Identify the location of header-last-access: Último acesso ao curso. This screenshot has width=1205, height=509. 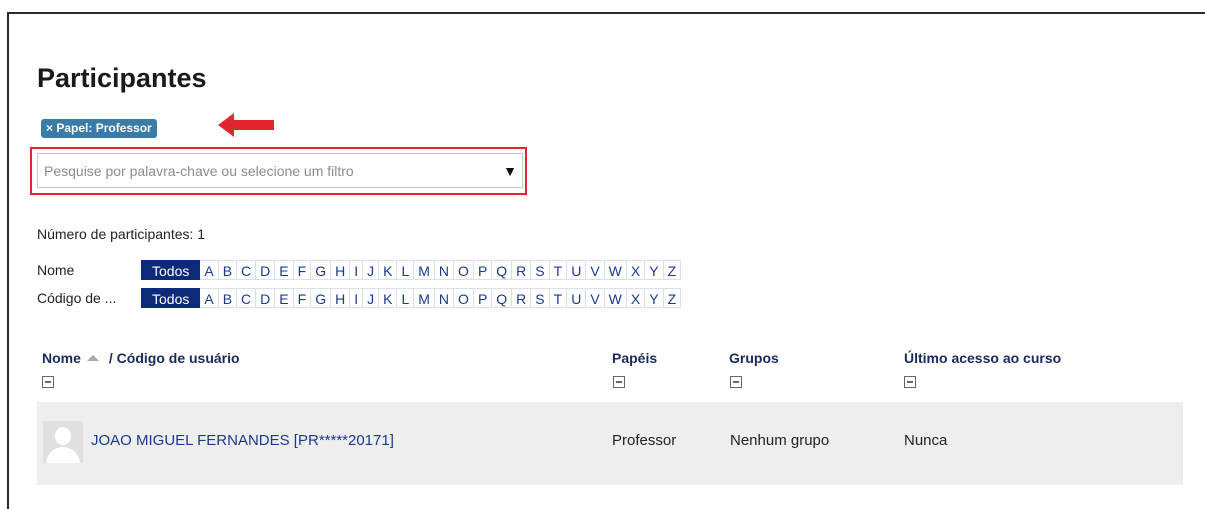
(982, 358).